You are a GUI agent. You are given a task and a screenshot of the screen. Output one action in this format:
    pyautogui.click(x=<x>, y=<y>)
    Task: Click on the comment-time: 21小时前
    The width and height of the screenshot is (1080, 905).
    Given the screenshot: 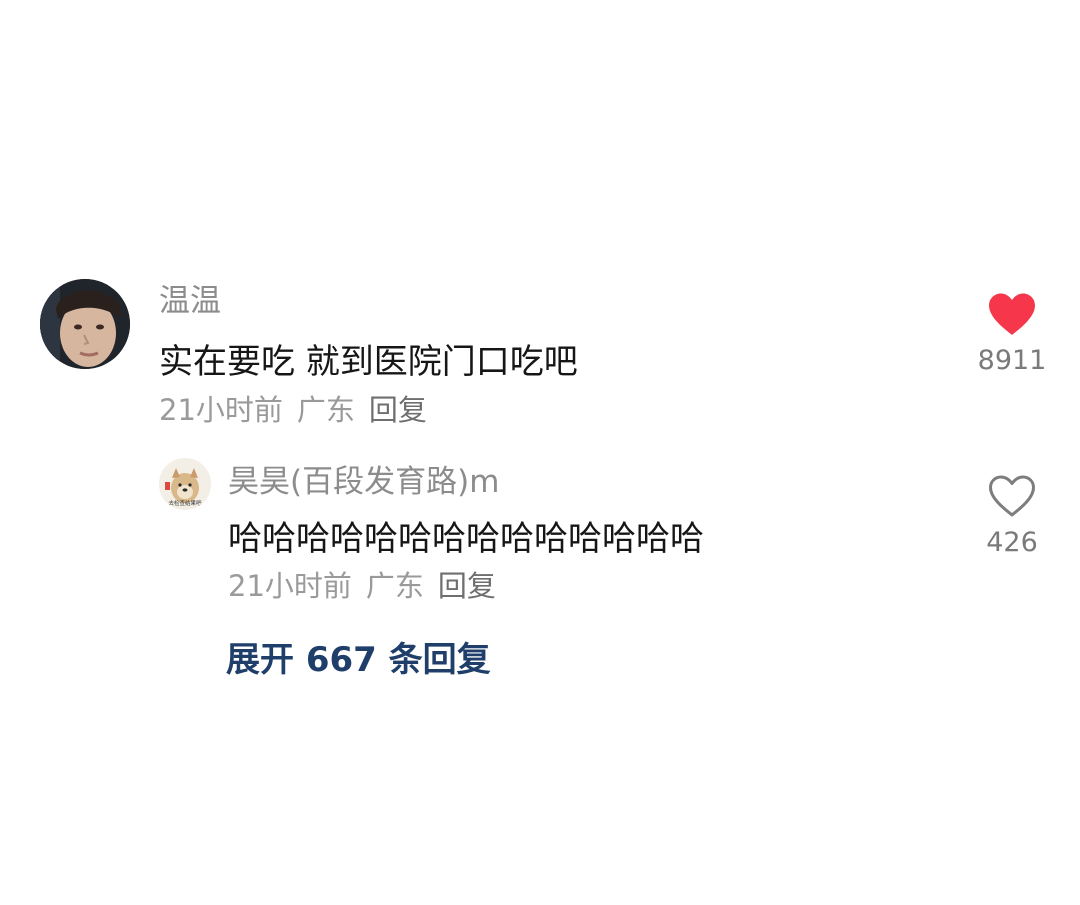 What is the action you would take?
    pyautogui.click(x=221, y=410)
    